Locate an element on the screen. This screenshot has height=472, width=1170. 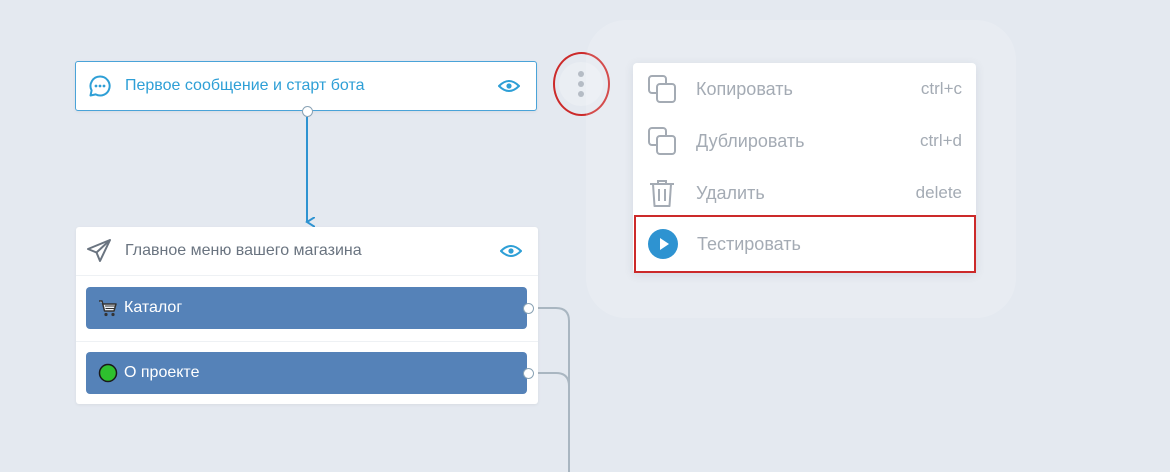
catalog-button: Каталог is located at coordinates (306, 308).